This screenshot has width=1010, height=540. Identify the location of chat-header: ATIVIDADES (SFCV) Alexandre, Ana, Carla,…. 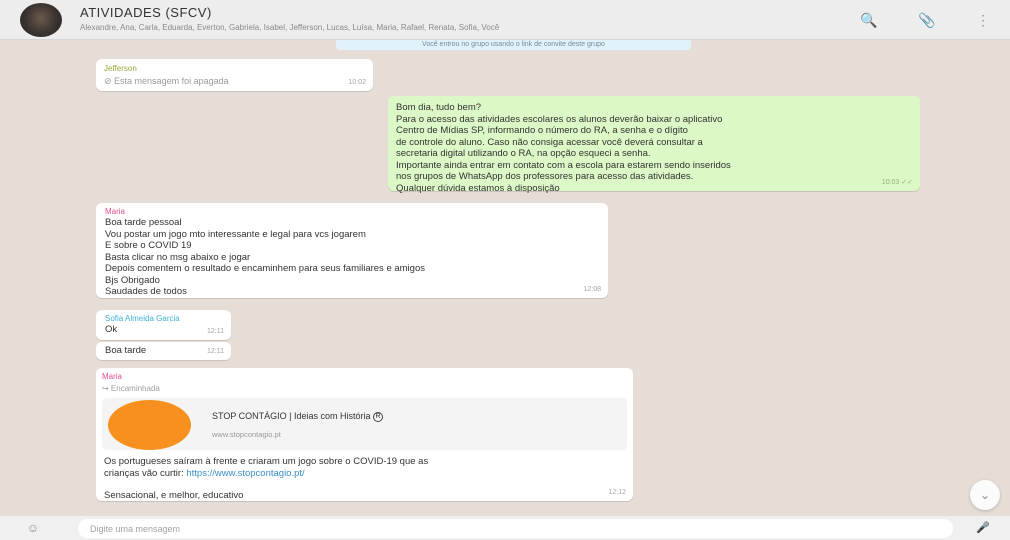
(505, 20).